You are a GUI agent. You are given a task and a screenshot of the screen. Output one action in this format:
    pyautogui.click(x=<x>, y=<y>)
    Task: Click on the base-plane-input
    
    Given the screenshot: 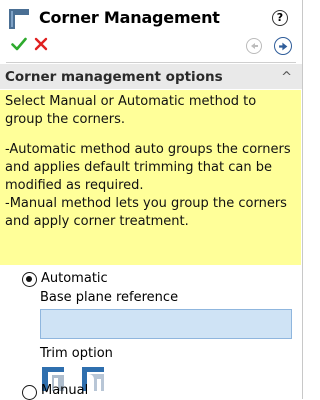 What is the action you would take?
    pyautogui.click(x=166, y=324)
    